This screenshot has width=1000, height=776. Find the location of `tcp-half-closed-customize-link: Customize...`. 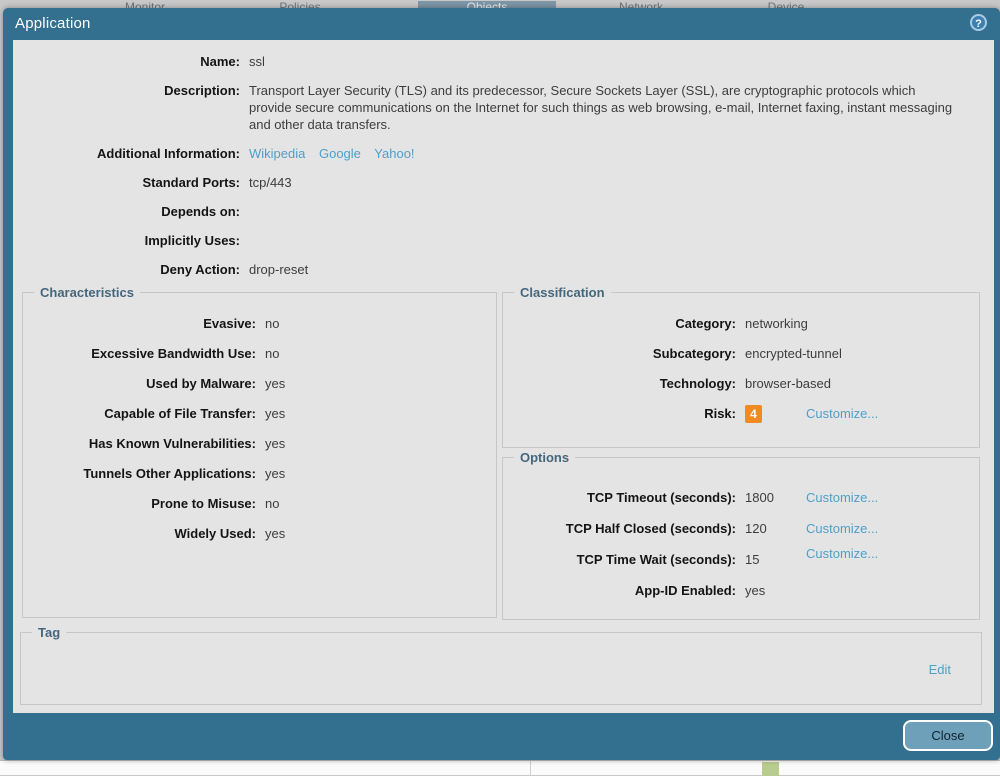

tcp-half-closed-customize-link: Customize... is located at coordinates (842, 529).